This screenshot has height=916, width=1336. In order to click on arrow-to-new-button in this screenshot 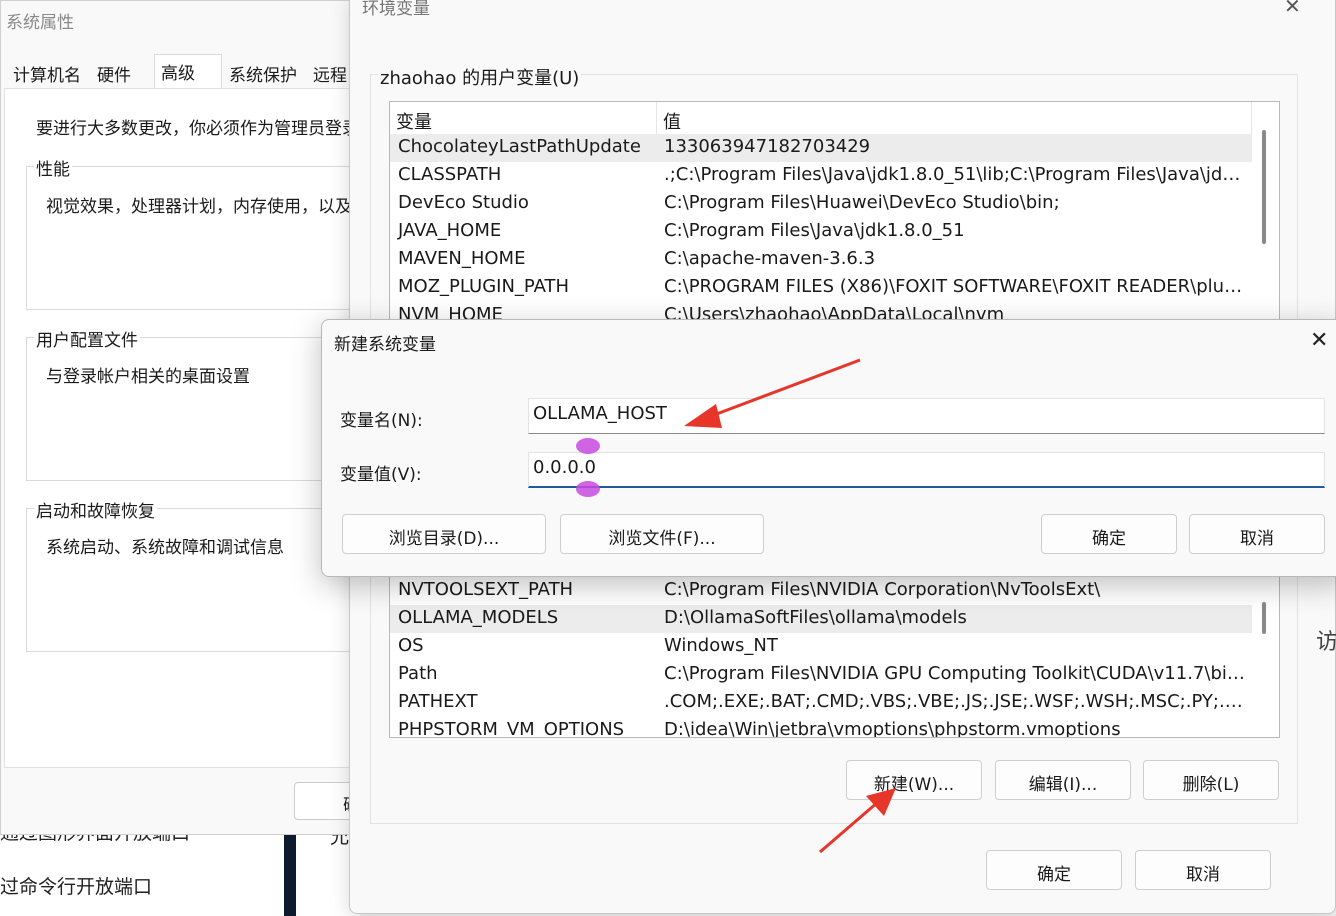, I will do `click(857, 821)`.